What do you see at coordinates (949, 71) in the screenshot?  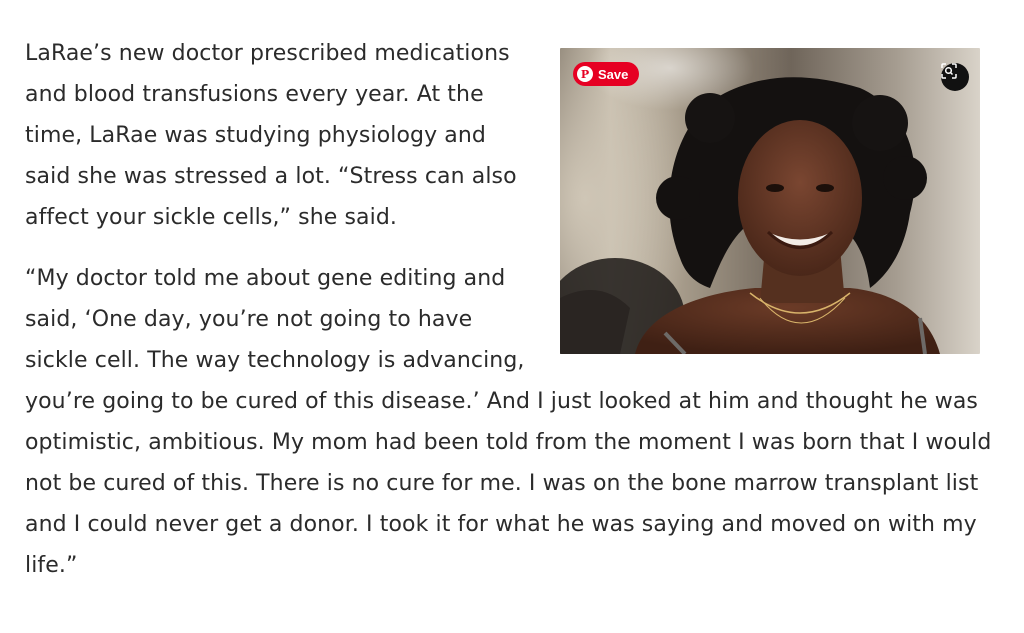 I see `visual-search-icon` at bounding box center [949, 71].